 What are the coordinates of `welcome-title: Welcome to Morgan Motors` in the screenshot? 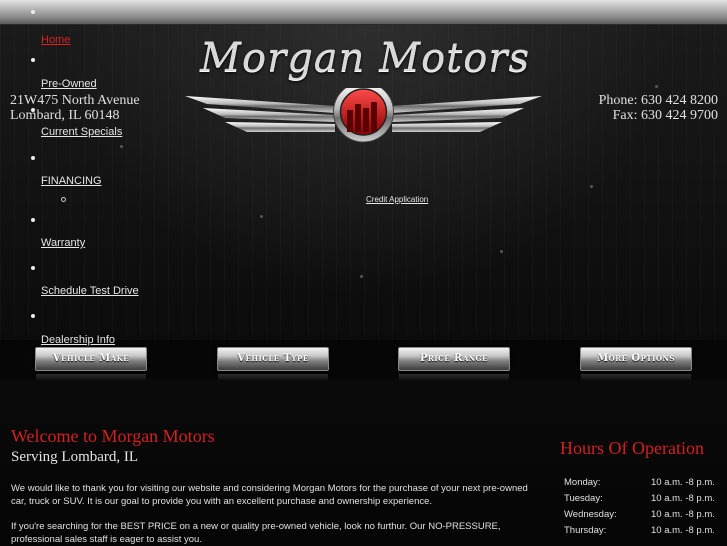 It's located at (113, 436).